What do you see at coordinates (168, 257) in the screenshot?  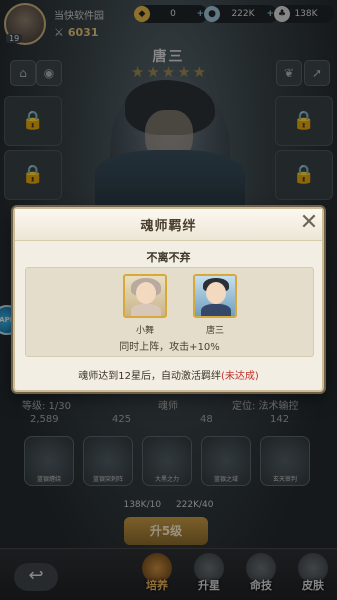 I see `bond-name: 不离不弃` at bounding box center [168, 257].